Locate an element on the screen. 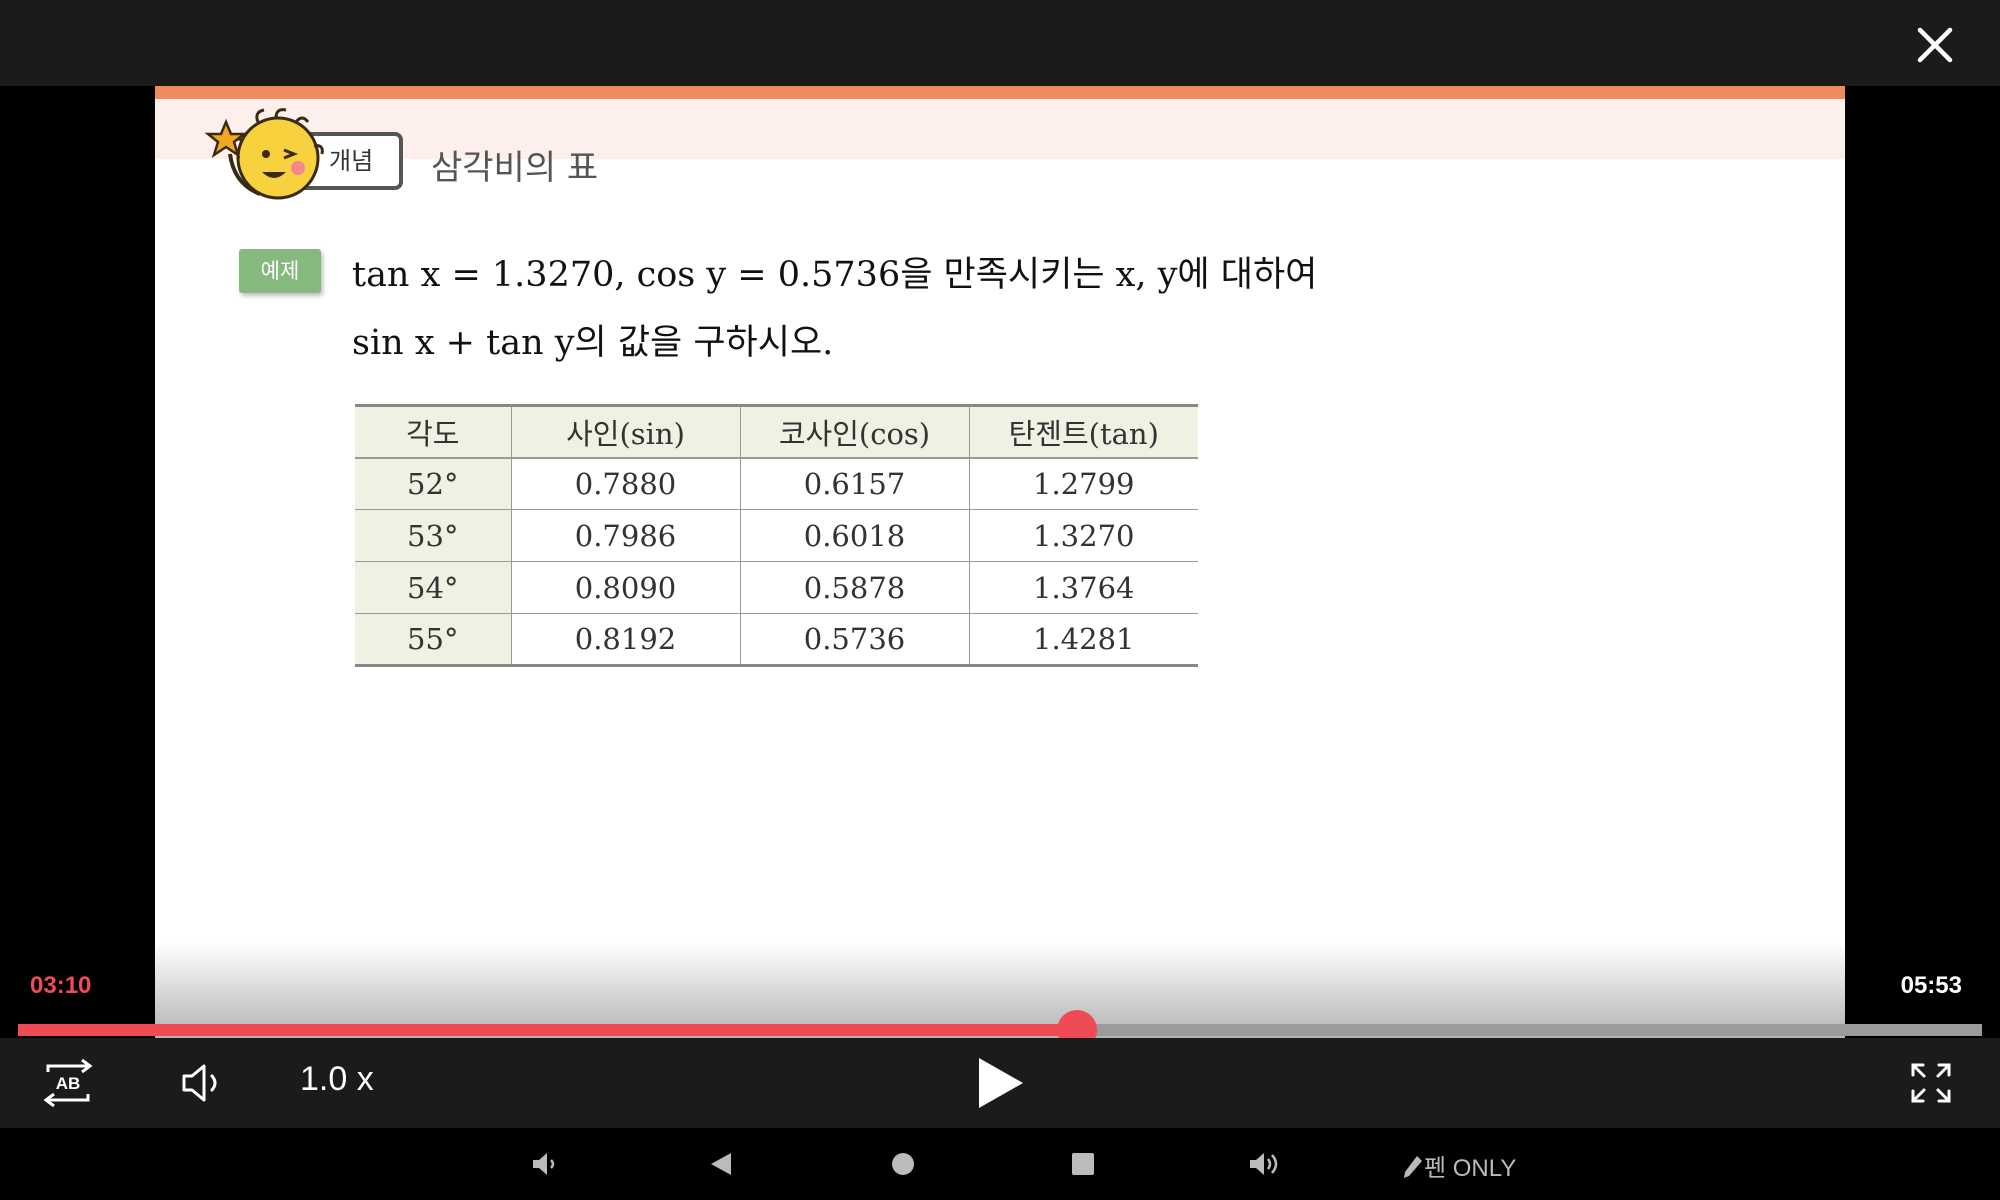  volume-down-icon is located at coordinates (545, 1164).